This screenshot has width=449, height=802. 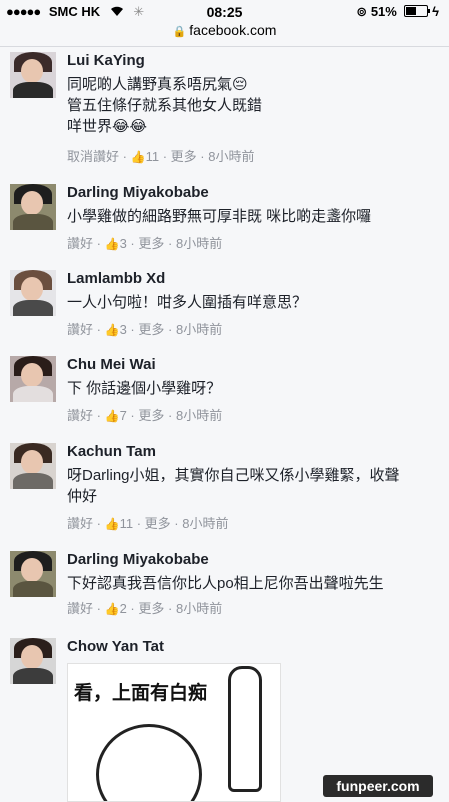 I want to click on meme-image: 看，上面有白痴, so click(x=174, y=732).